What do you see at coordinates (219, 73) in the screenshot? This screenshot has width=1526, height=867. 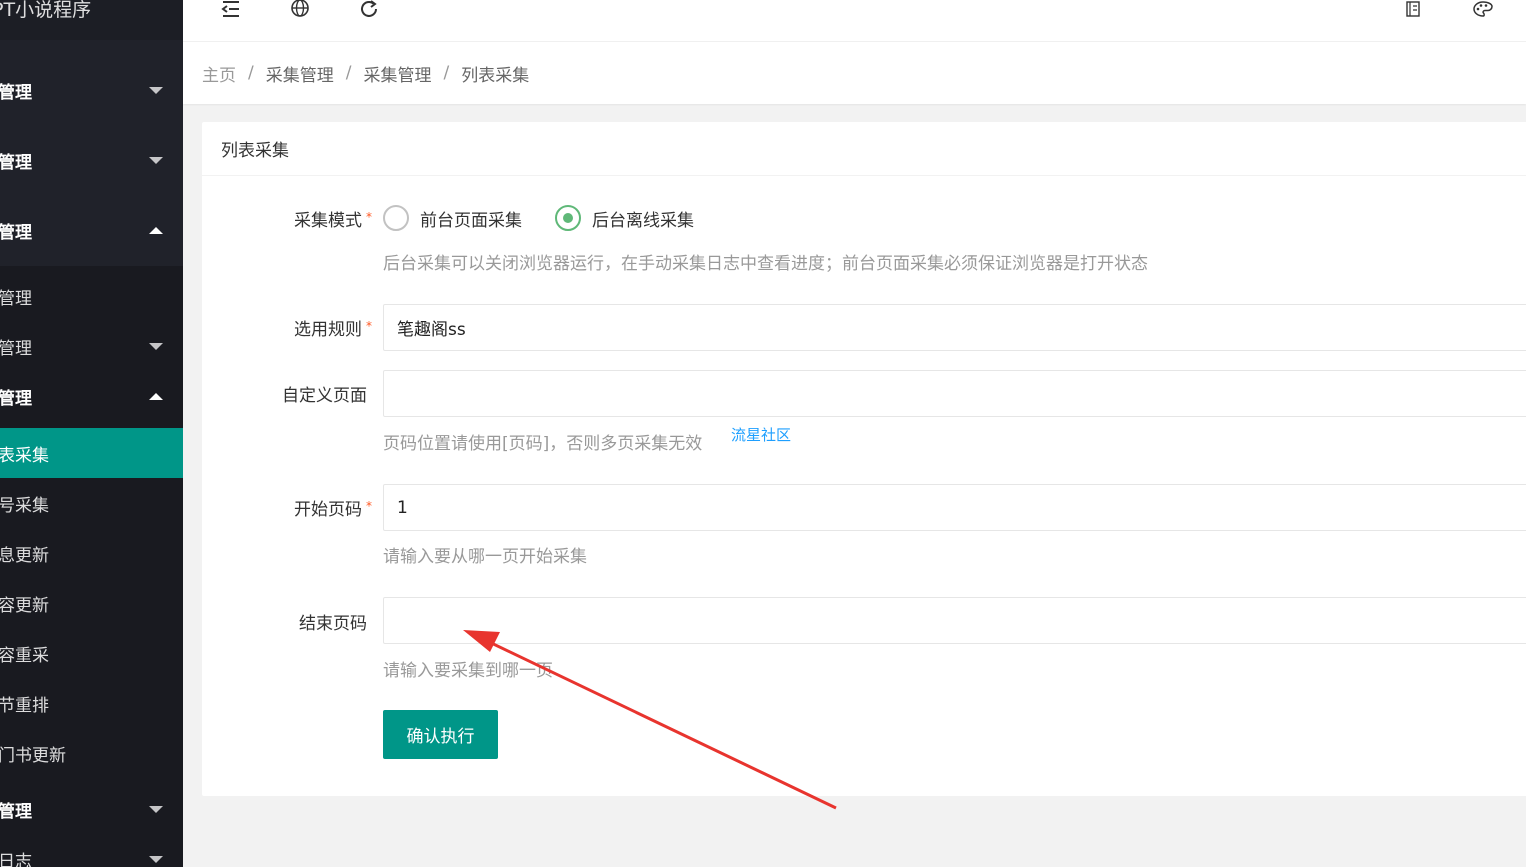 I see `breadcrumb-home: 主页` at bounding box center [219, 73].